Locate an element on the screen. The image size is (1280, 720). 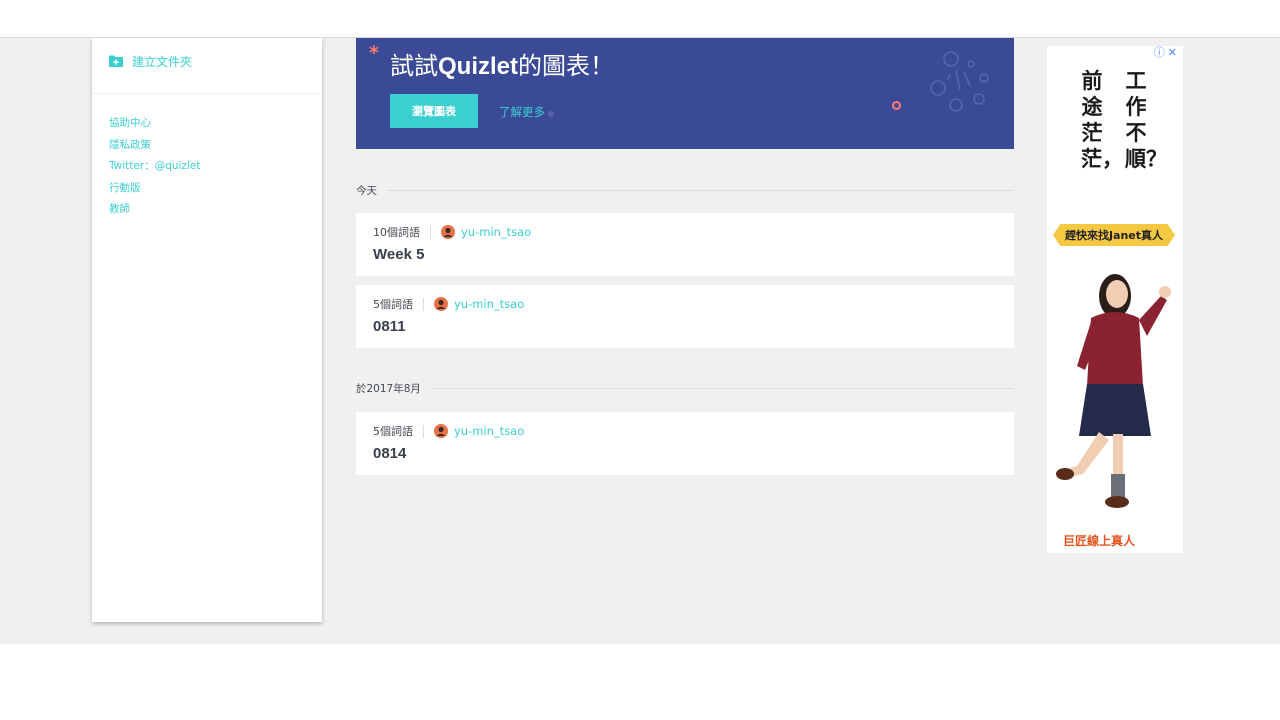
browse-diagrams-button: 瀏覽圖表 is located at coordinates (434, 111).